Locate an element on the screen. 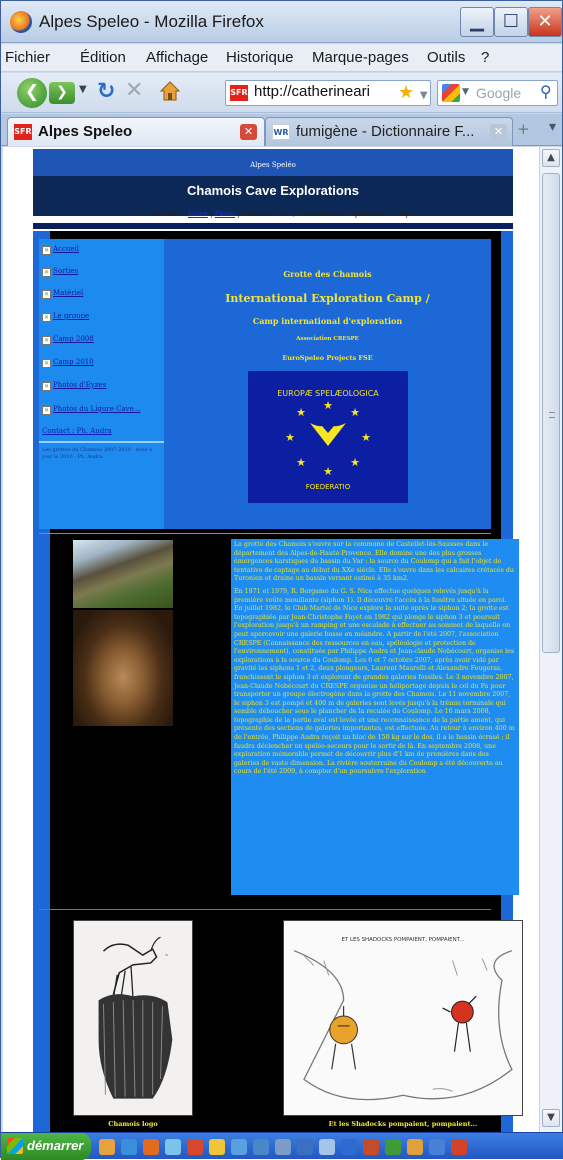 The height and width of the screenshot is (1160, 563). menu-historique: Historique is located at coordinates (260, 57).